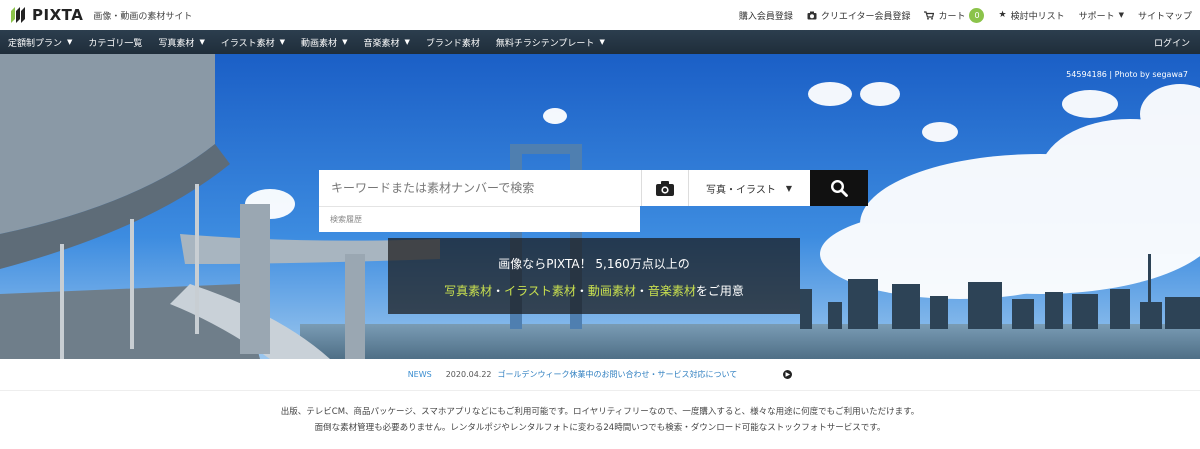 This screenshot has height=449, width=1200. What do you see at coordinates (324, 42) in the screenshot?
I see `nav-item-video: 動画素材 ▼` at bounding box center [324, 42].